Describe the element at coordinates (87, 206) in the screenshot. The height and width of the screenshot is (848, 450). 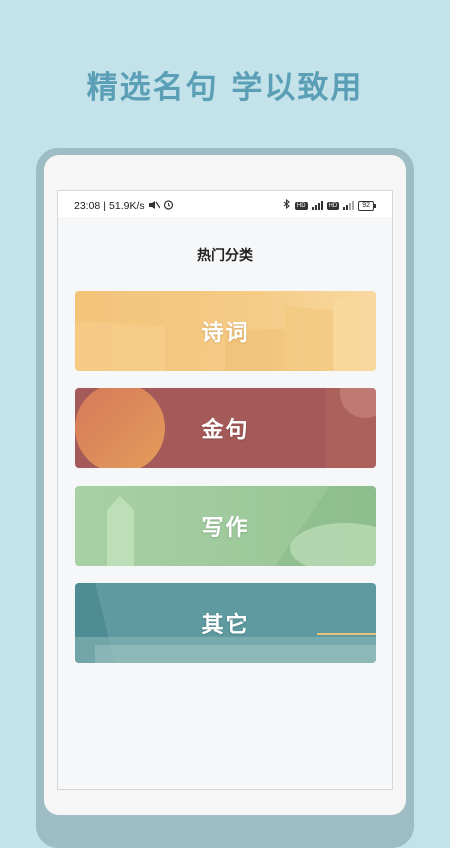
I see `status-time: 23:08` at that location.